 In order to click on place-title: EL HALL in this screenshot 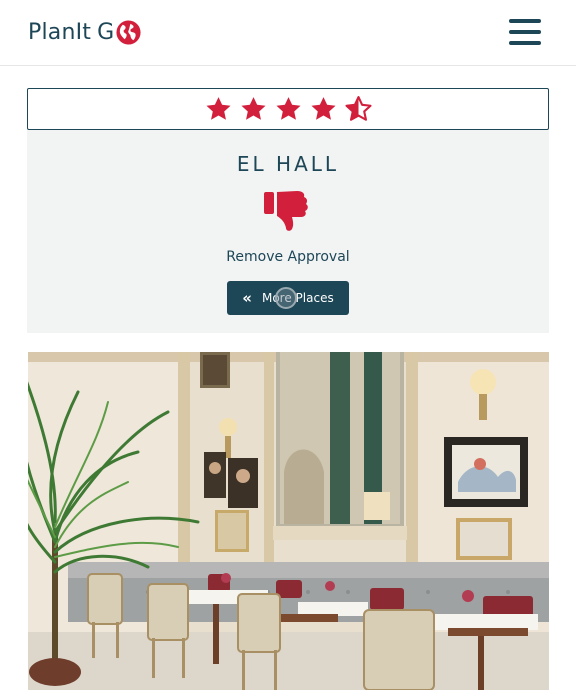, I will do `click(288, 164)`.